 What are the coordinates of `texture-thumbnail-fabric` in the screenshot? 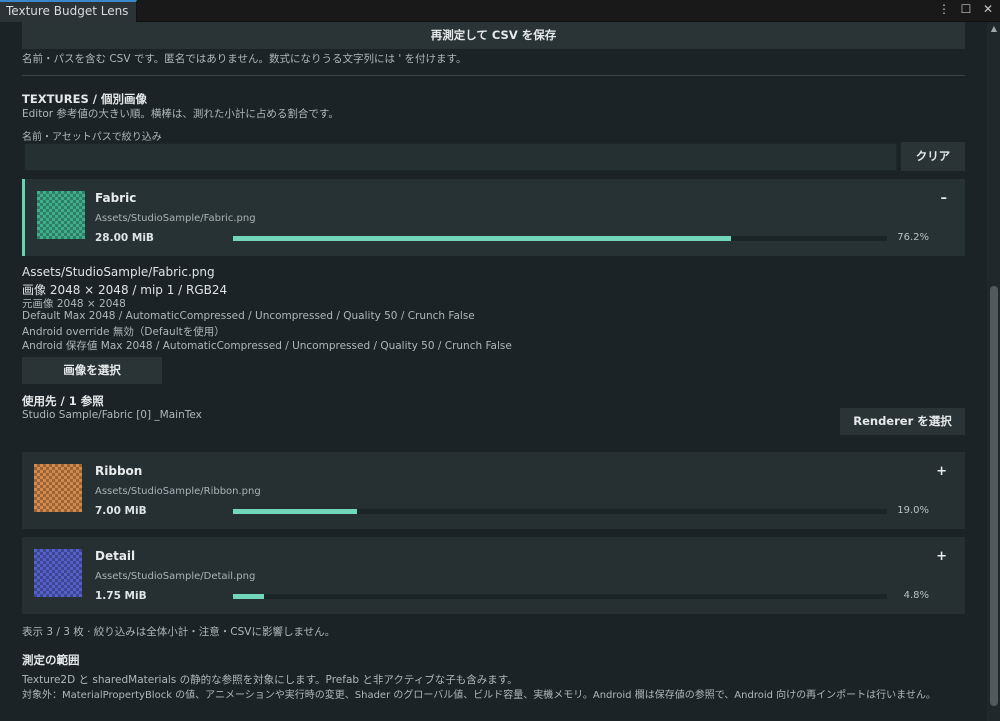 It's located at (61, 215).